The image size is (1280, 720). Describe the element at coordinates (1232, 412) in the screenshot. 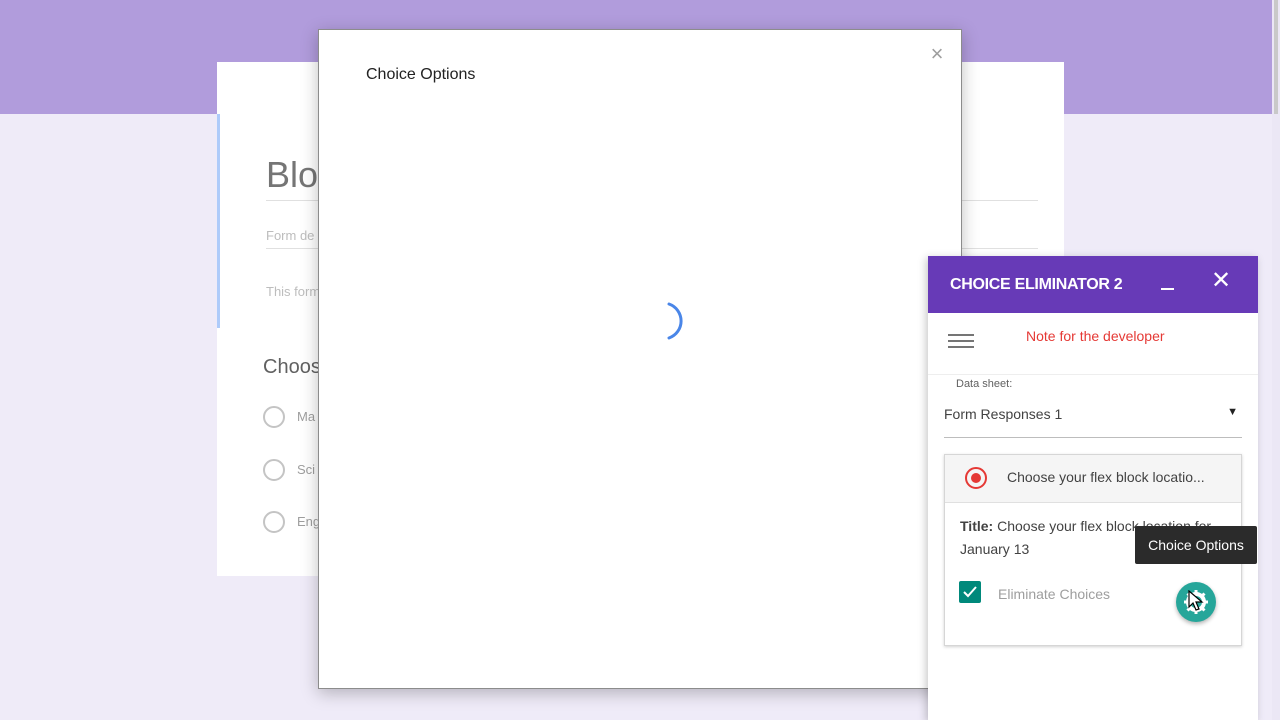

I see `dropdown-arrow-icon: ▼` at that location.